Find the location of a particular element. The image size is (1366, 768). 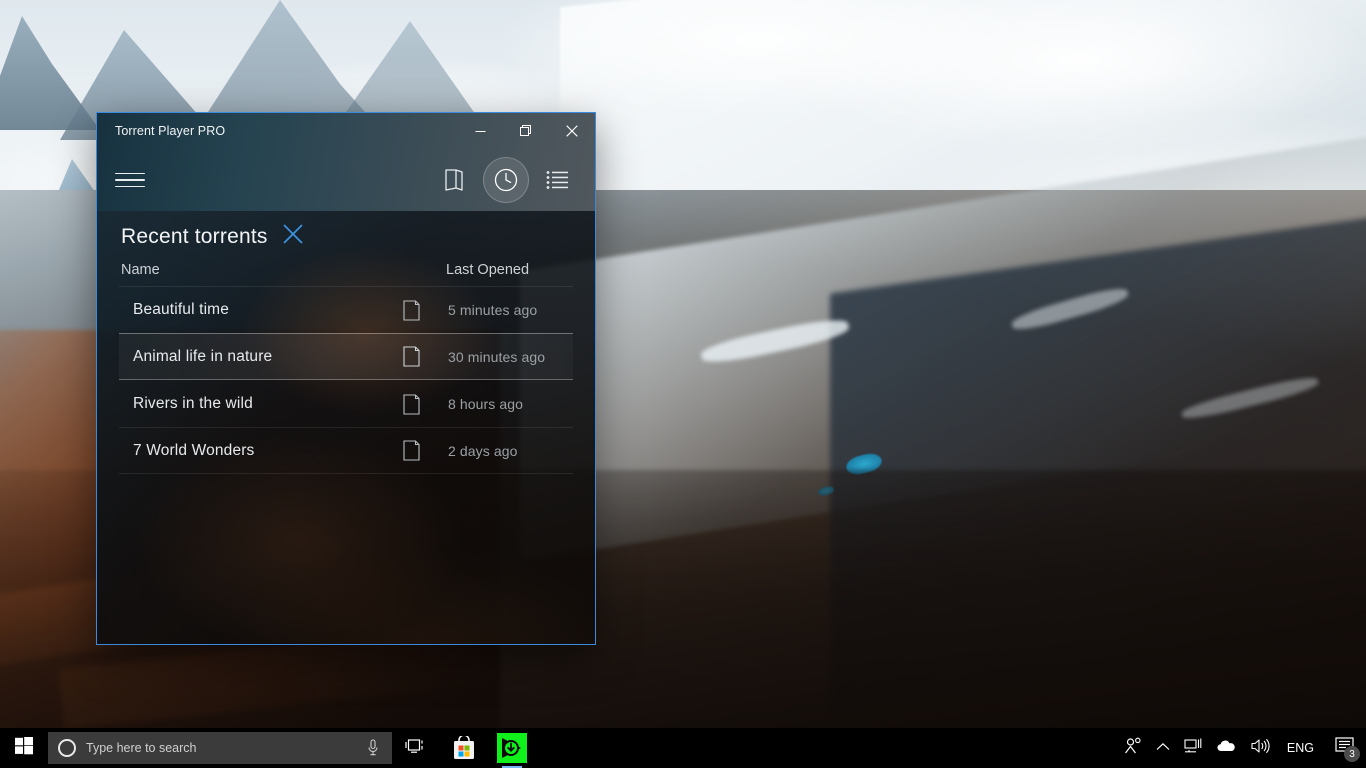

microsoft-store-icon is located at coordinates (464, 747).